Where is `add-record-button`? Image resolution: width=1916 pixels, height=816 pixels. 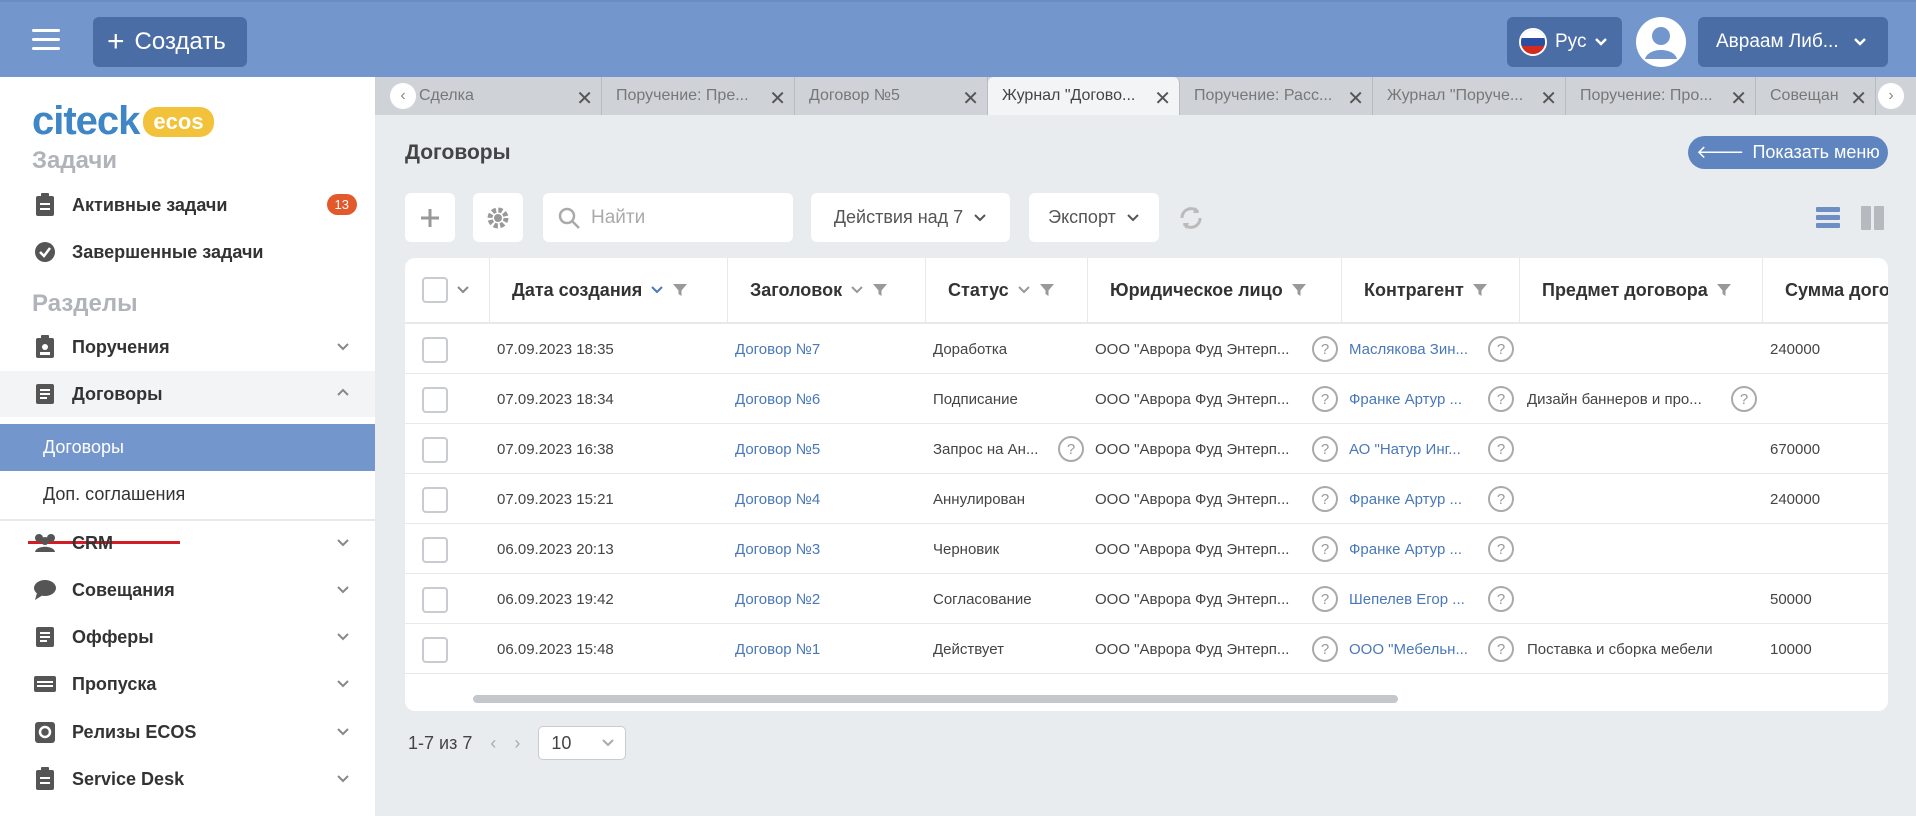
add-record-button is located at coordinates (430, 217).